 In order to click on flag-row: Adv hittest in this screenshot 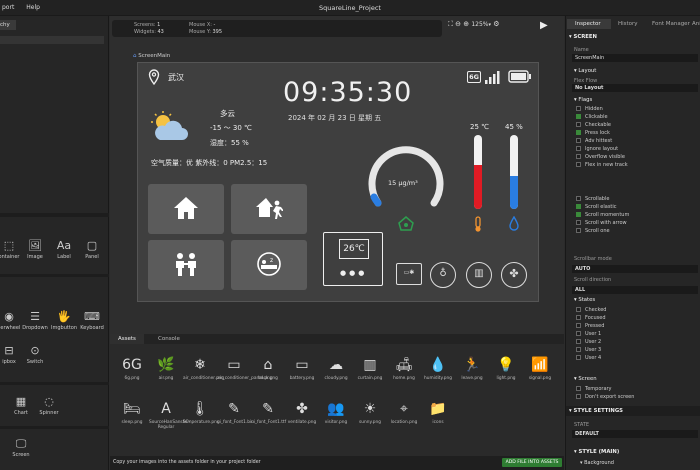, I will do `click(602, 142)`.